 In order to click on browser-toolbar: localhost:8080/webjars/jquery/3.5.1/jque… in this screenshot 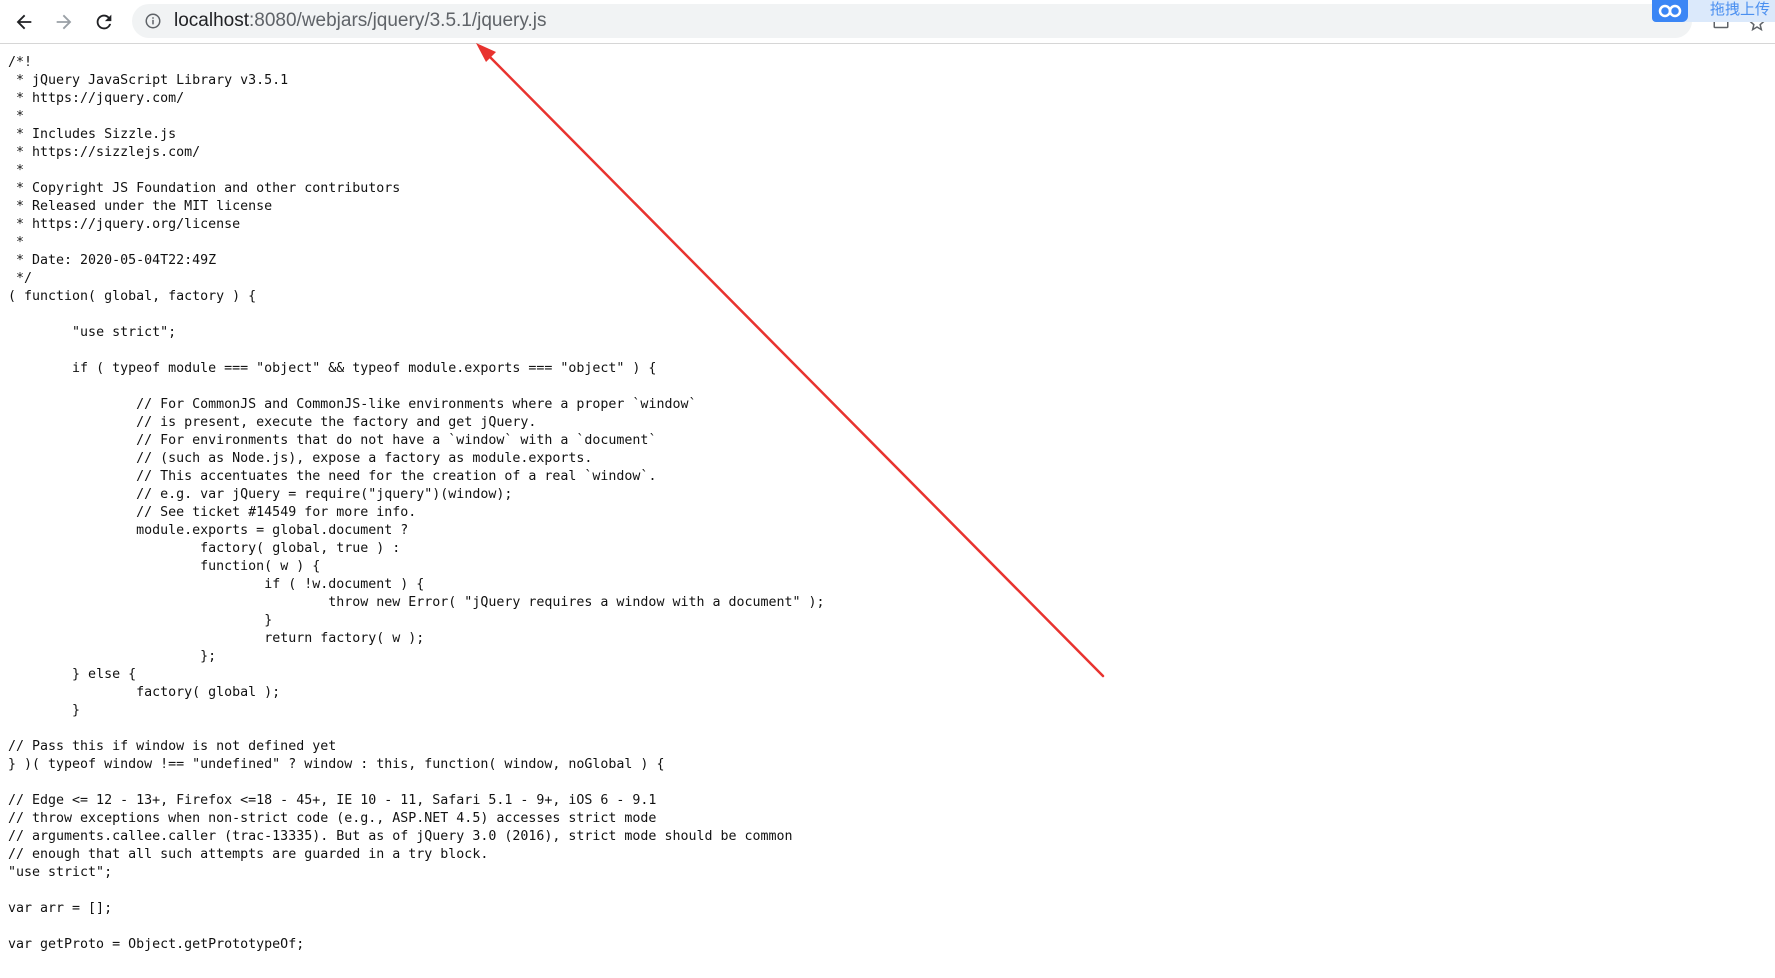, I will do `click(887, 22)`.